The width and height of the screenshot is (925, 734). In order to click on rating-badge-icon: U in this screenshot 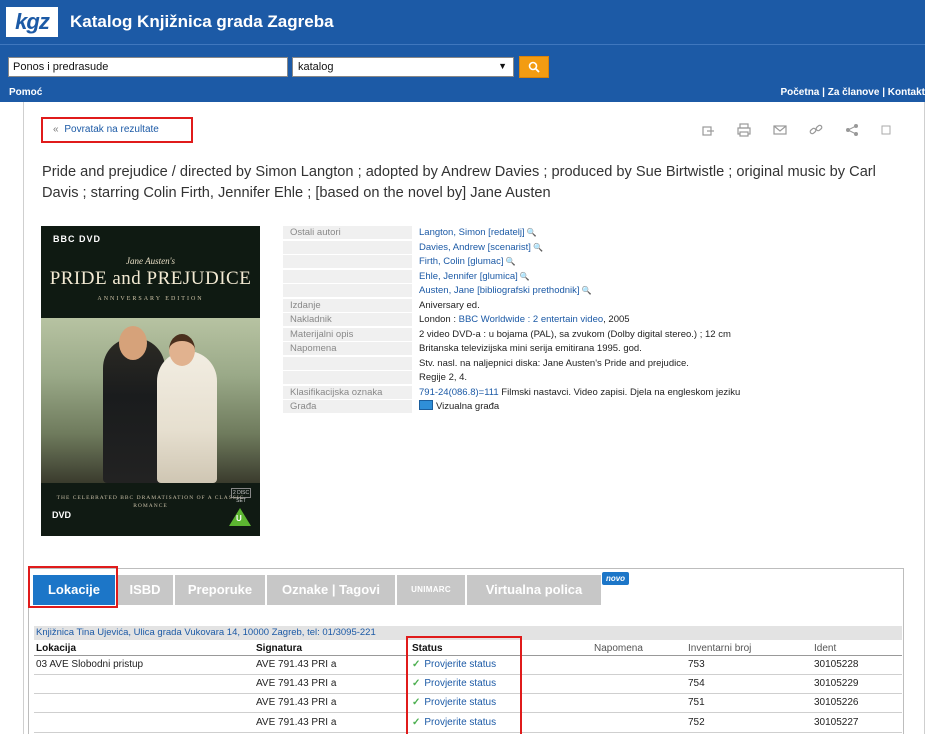, I will do `click(240, 517)`.